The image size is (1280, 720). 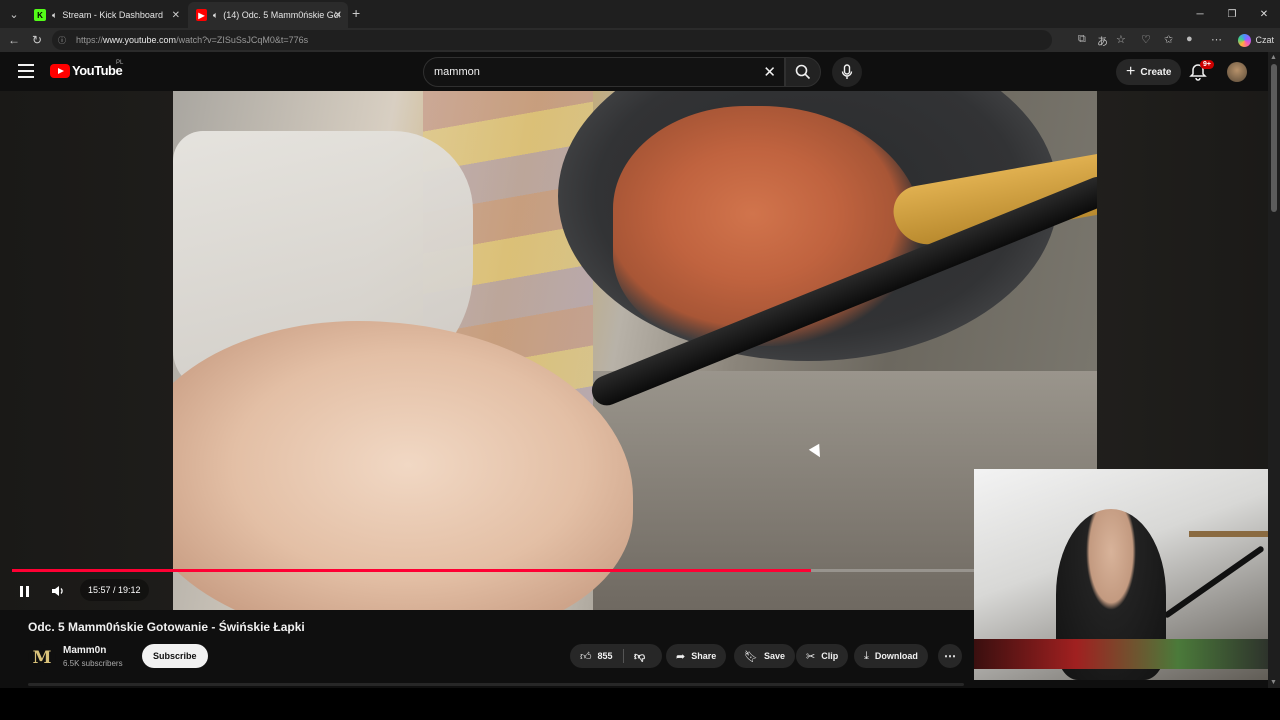 I want to click on create-button: + Create, so click(x=1149, y=72).